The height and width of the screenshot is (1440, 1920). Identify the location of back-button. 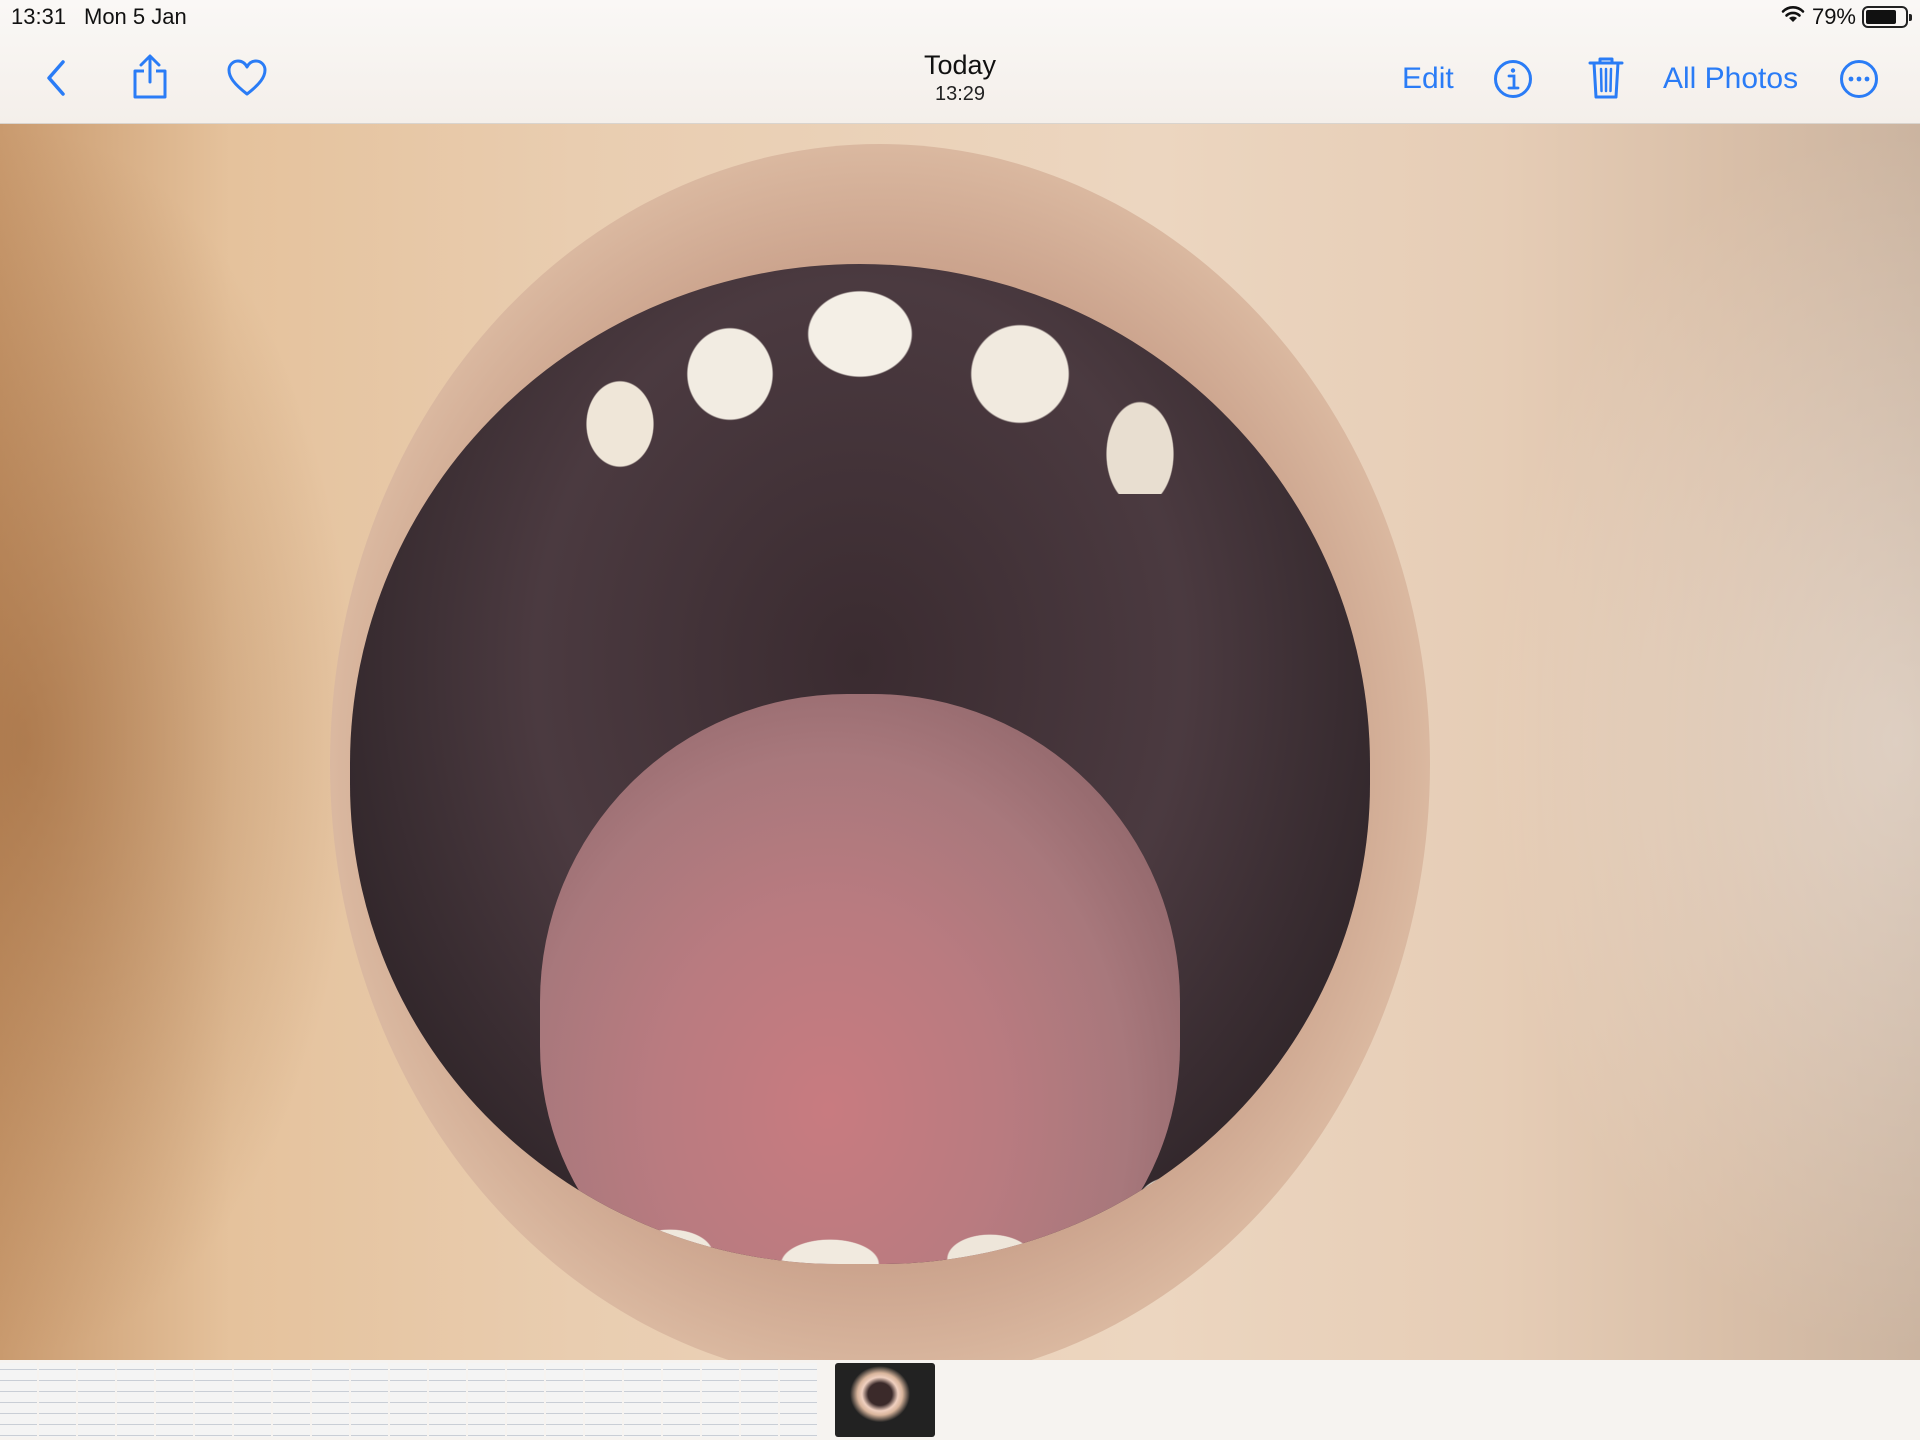
(56, 78).